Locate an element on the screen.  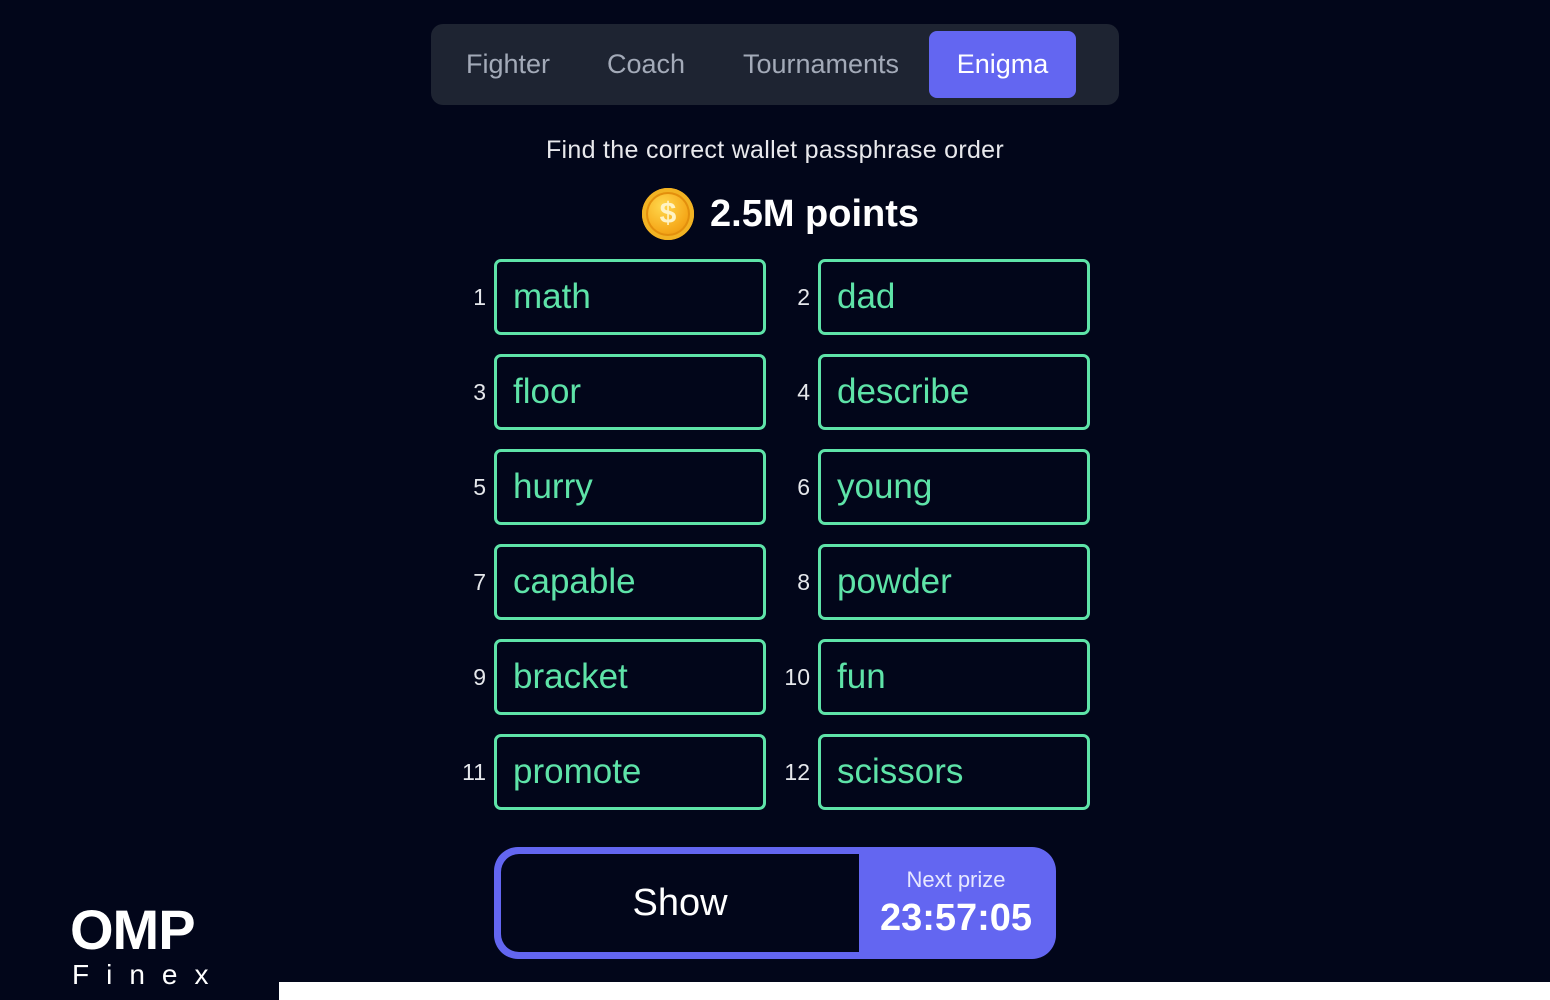
word-number: 10 is located at coordinates (797, 677).